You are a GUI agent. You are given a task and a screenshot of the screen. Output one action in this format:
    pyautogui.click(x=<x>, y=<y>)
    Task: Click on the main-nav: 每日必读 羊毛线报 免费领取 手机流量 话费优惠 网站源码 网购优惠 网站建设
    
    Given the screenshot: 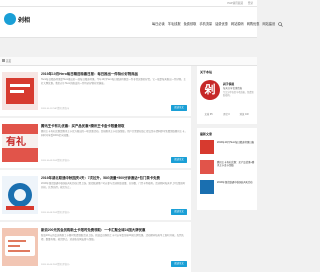 What is the action you would take?
    pyautogui.click(x=217, y=24)
    